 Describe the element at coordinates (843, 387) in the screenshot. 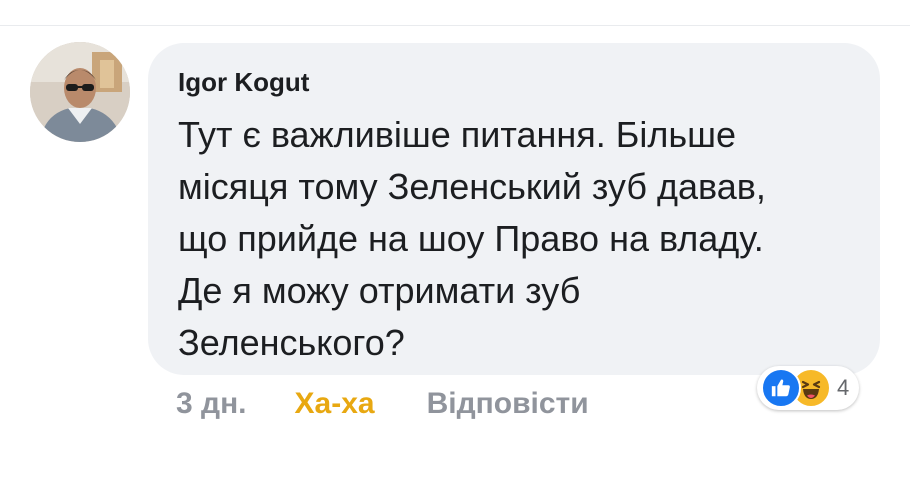

I see `reaction-count: 4` at that location.